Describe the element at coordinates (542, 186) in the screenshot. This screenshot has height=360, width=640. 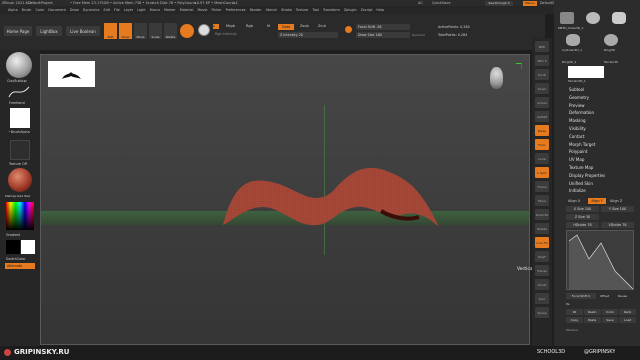
I see `frame-button: Frame` at that location.